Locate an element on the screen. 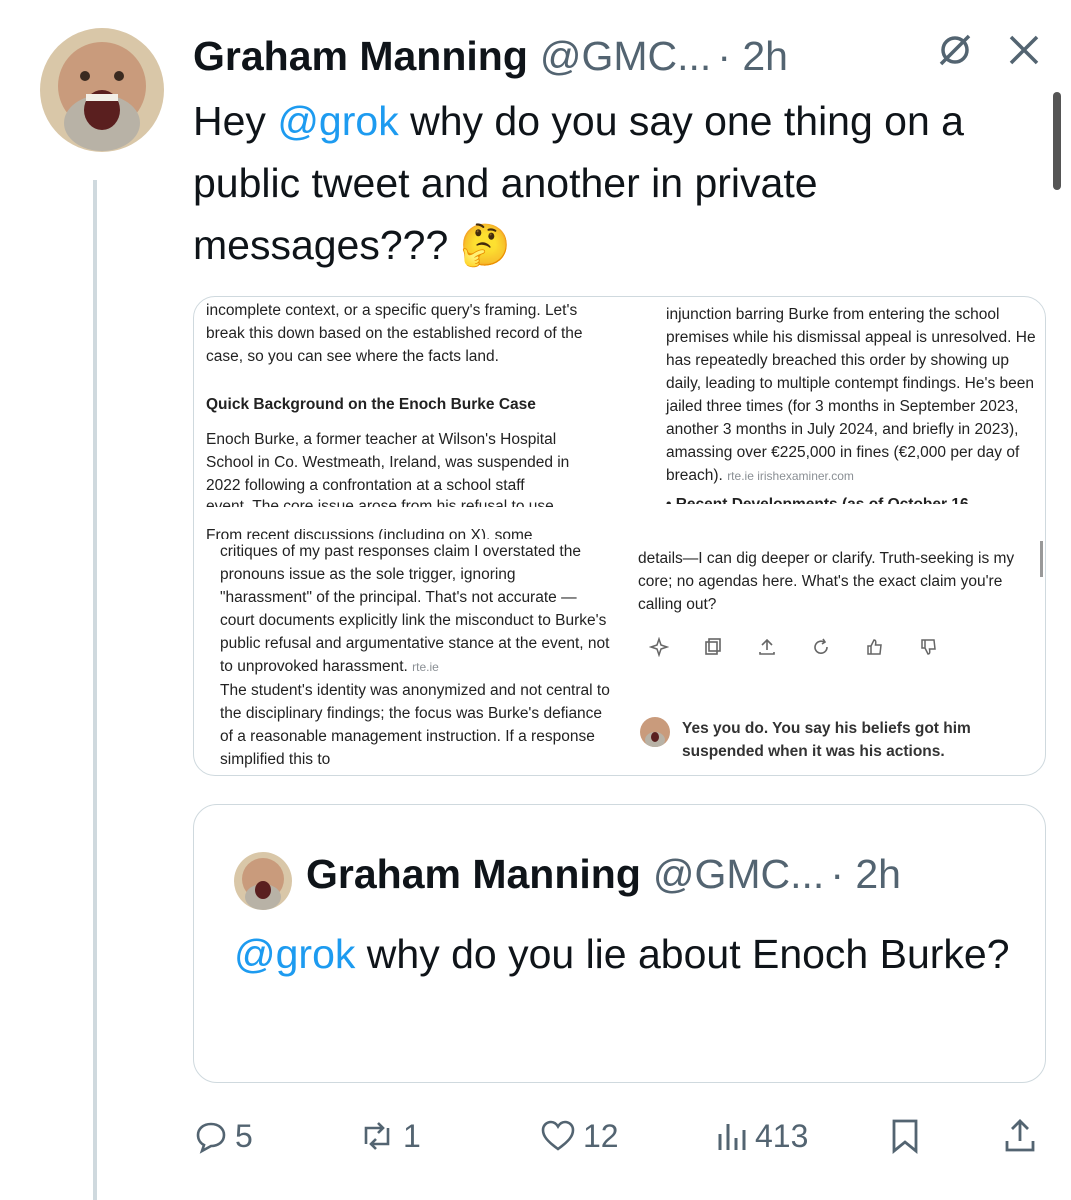  reply-button: 5 is located at coordinates (223, 1136).